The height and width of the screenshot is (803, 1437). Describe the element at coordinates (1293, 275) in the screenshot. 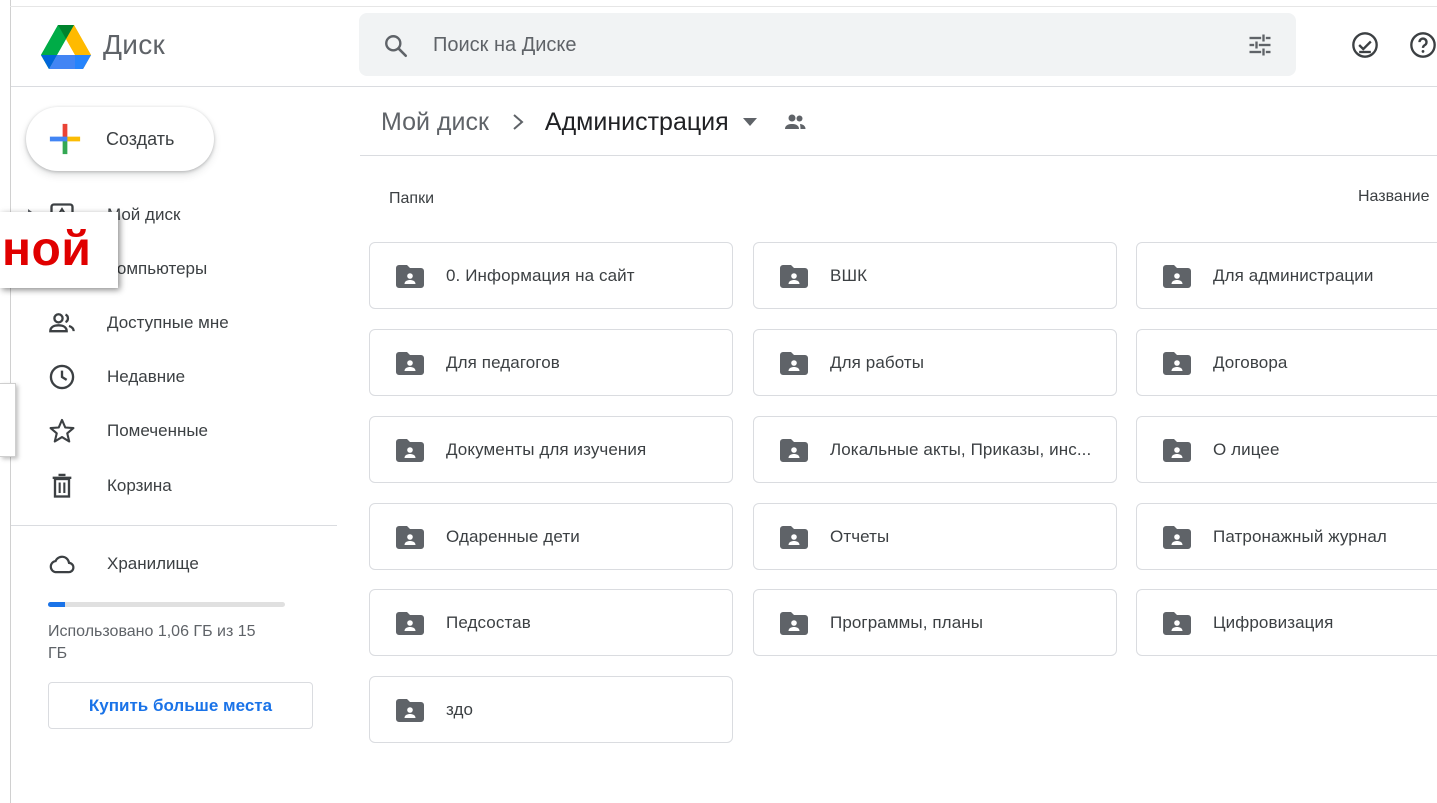

I see `folder-name: Для администрации` at that location.